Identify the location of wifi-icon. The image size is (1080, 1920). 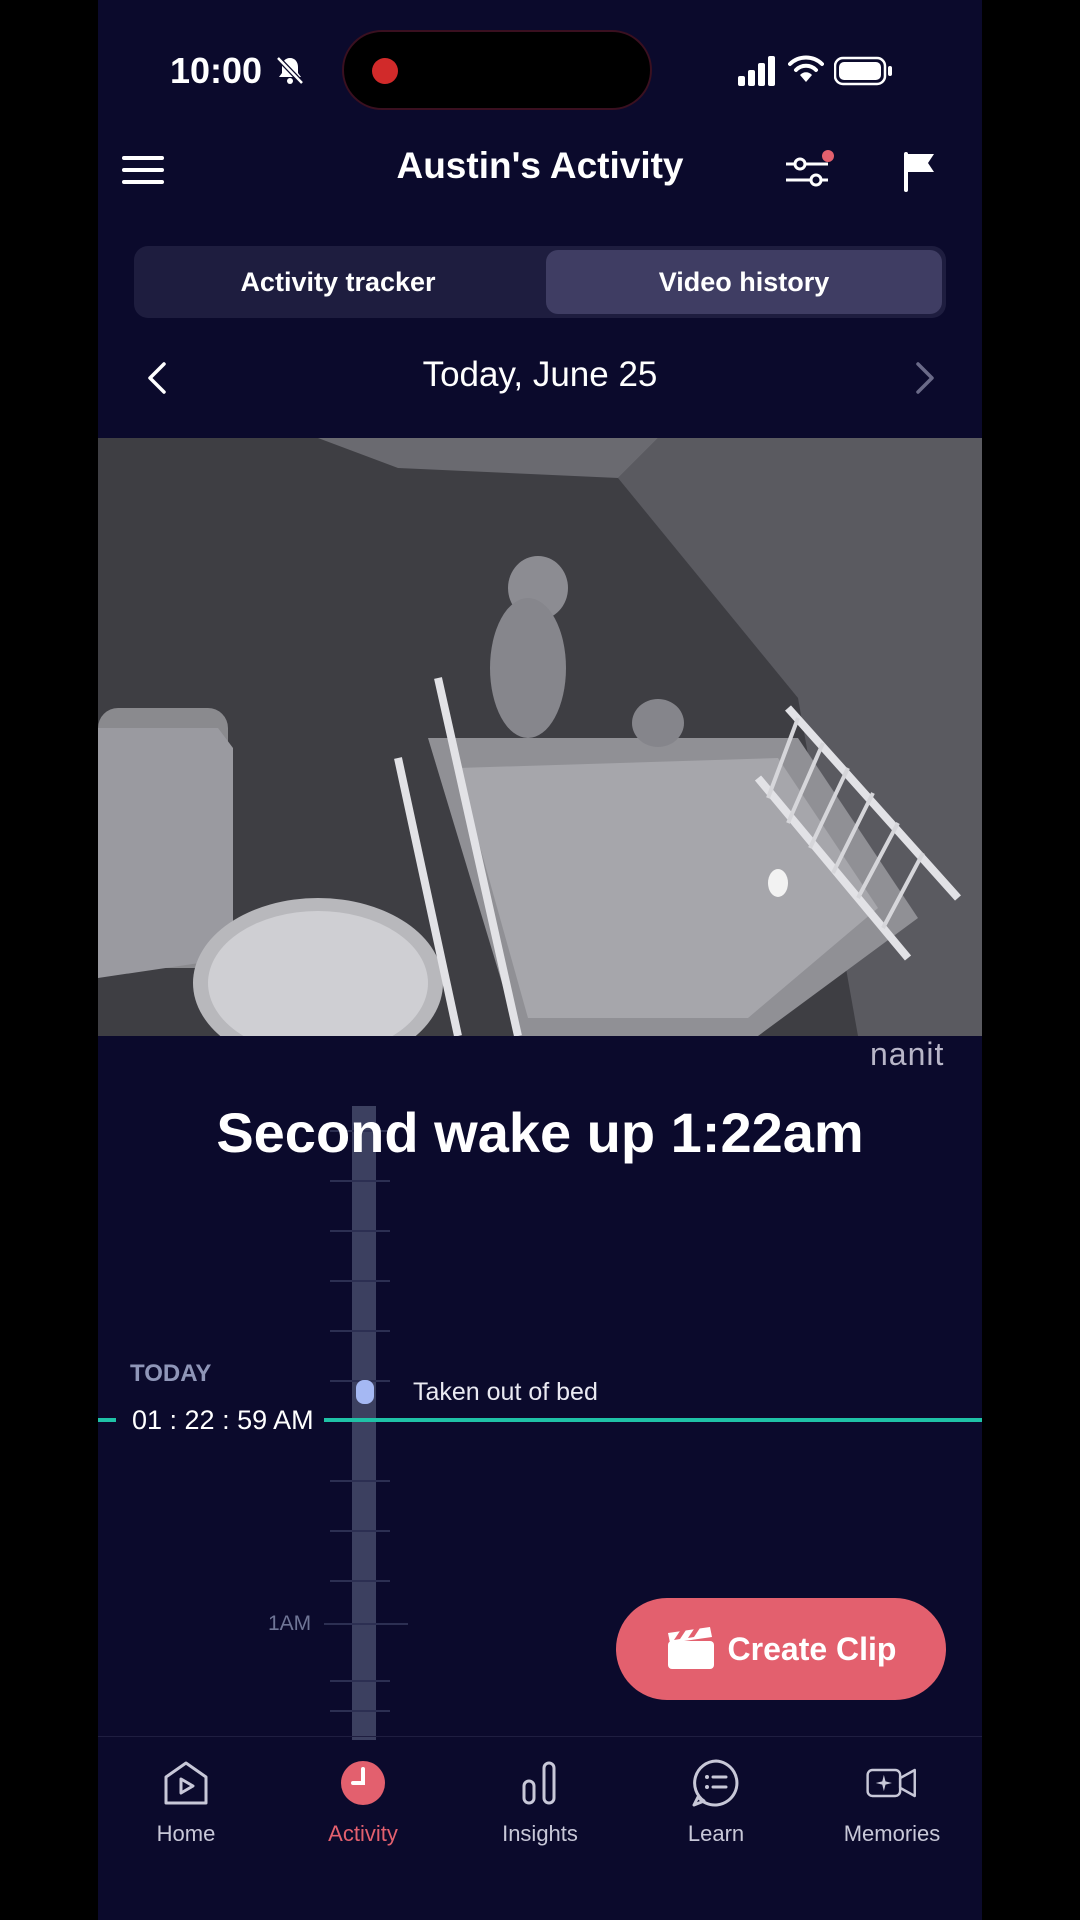
(806, 68).